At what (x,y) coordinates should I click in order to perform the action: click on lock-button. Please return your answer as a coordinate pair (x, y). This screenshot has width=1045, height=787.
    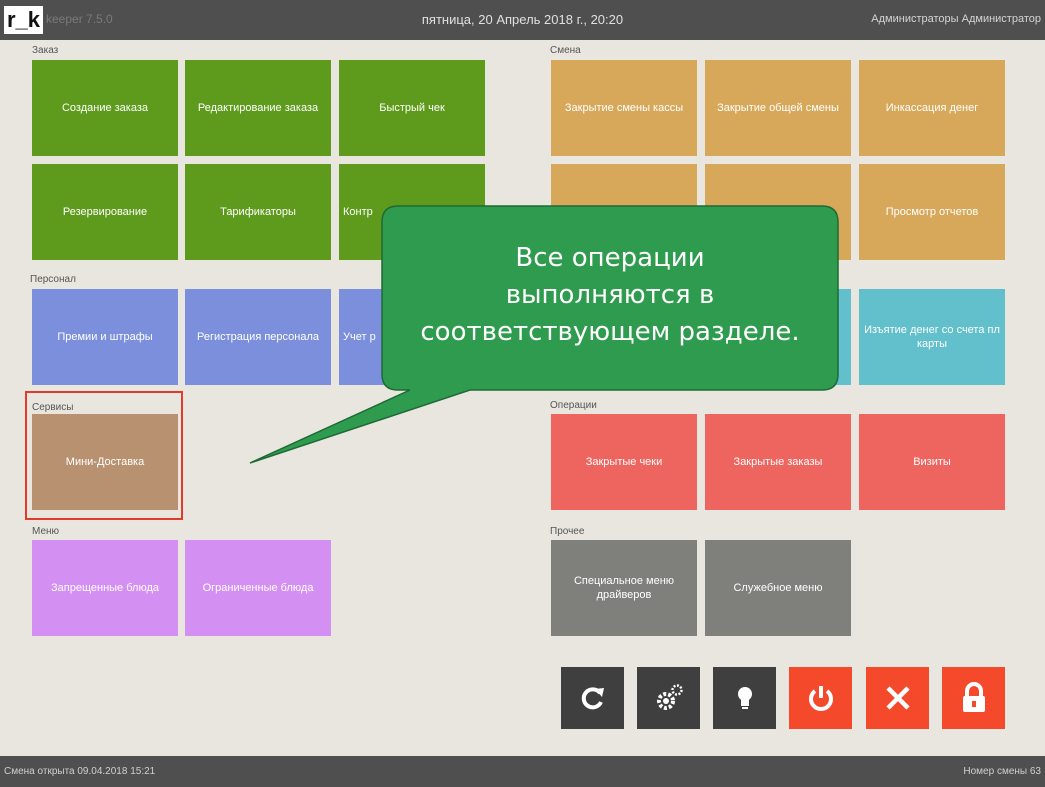
    Looking at the image, I should click on (973, 698).